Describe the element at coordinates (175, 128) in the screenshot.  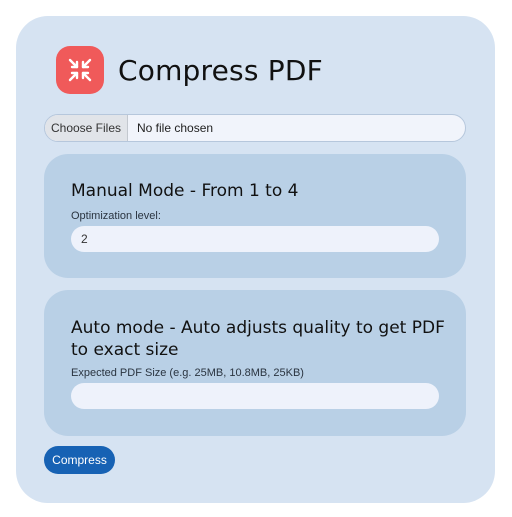
I see `file-status-text: No file chosen` at that location.